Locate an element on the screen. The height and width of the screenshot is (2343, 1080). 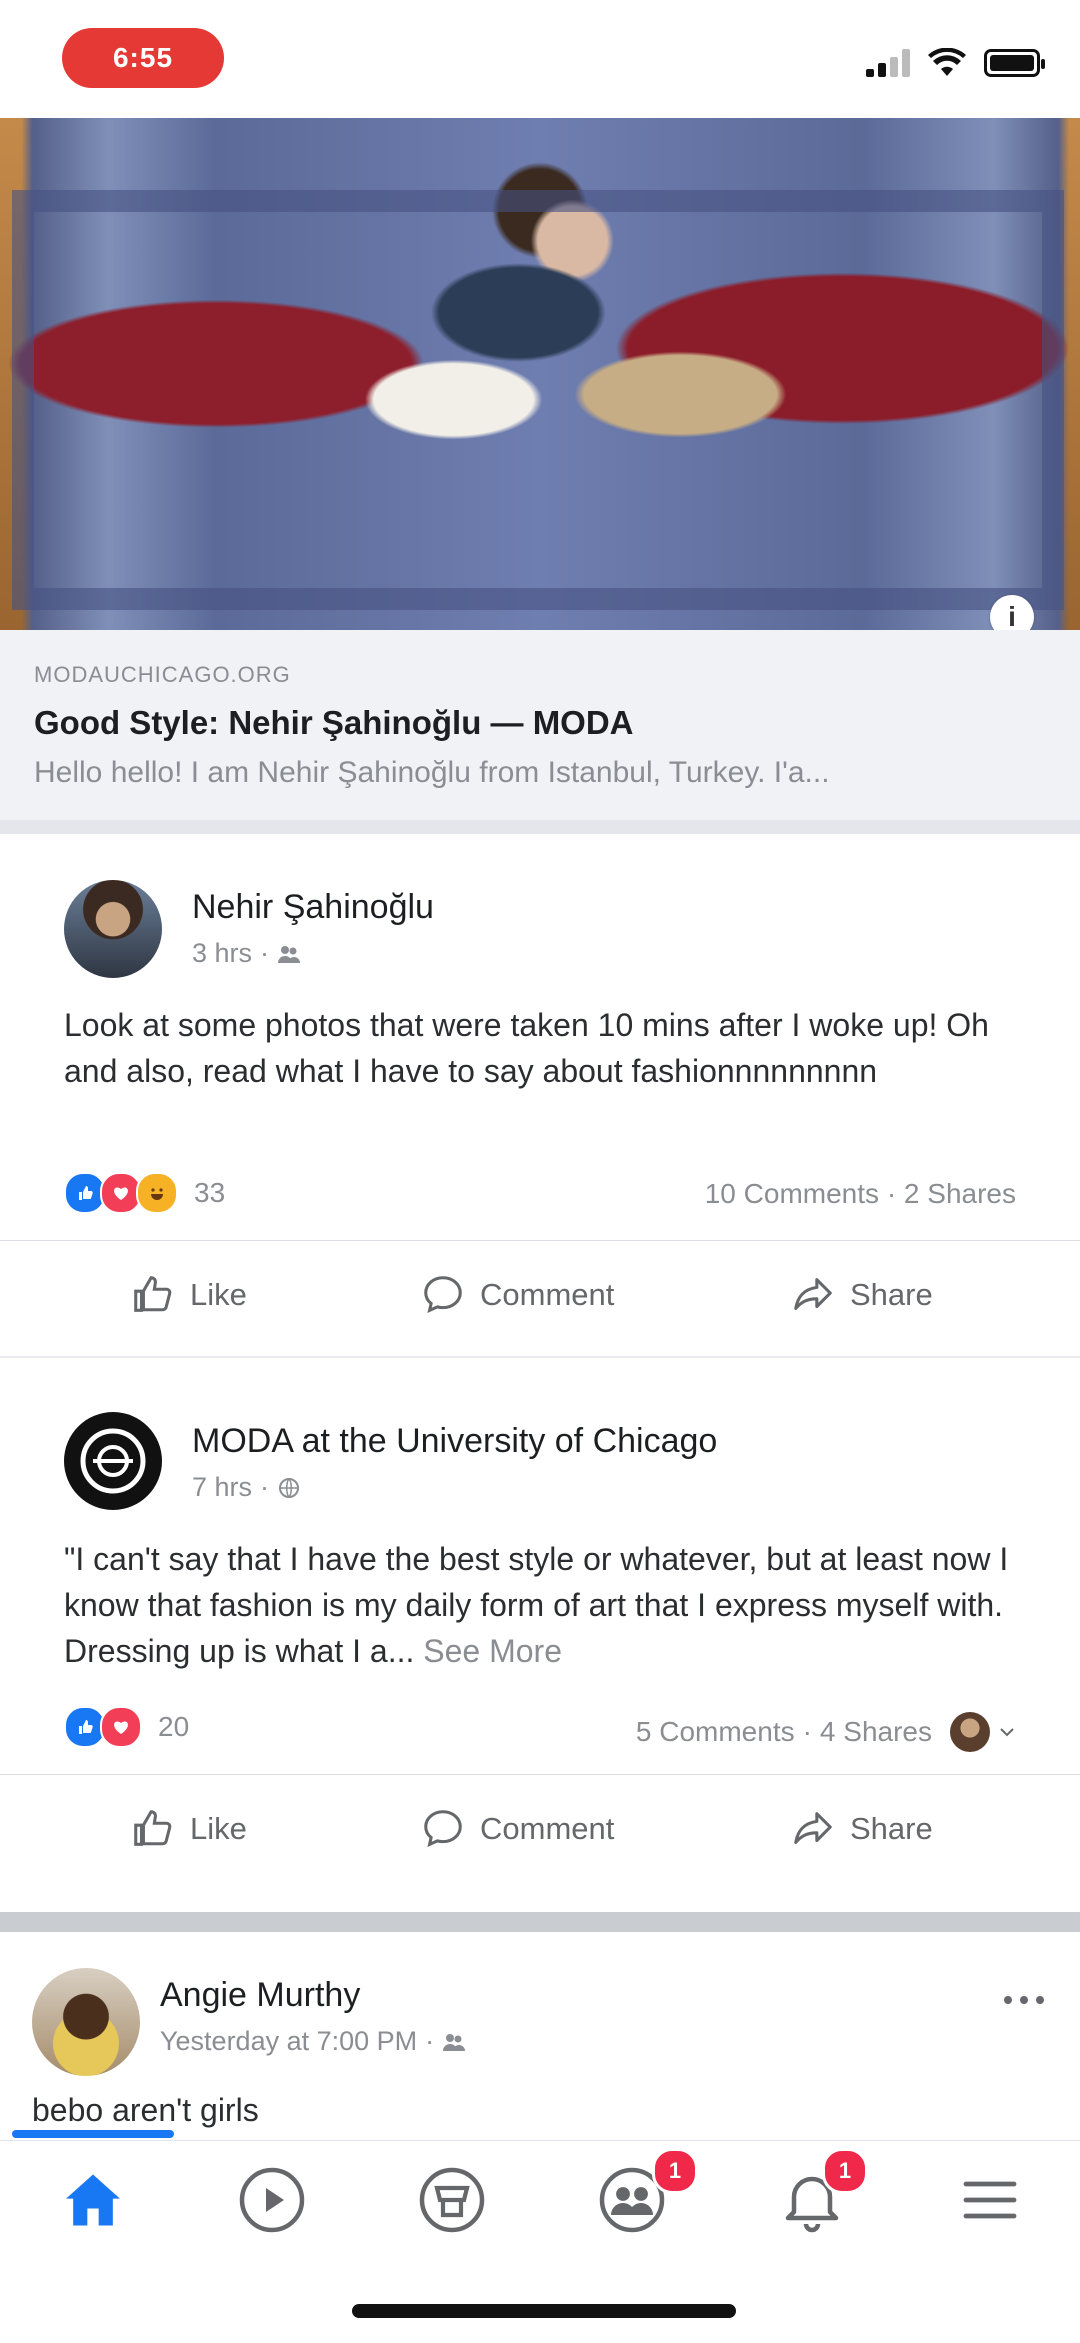
comment-count: 5 Comments is located at coordinates (715, 1732).